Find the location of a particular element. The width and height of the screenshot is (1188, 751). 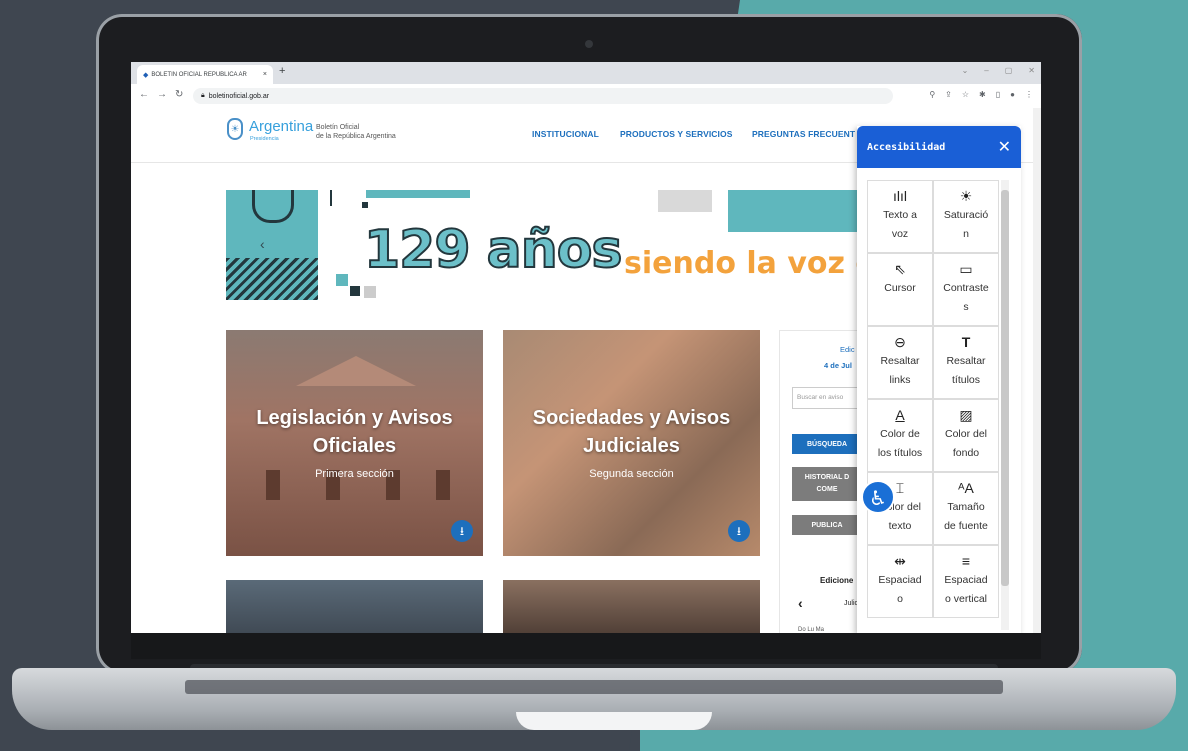

acc-text-to-speech: ılıl Texto a voz is located at coordinates (900, 216).